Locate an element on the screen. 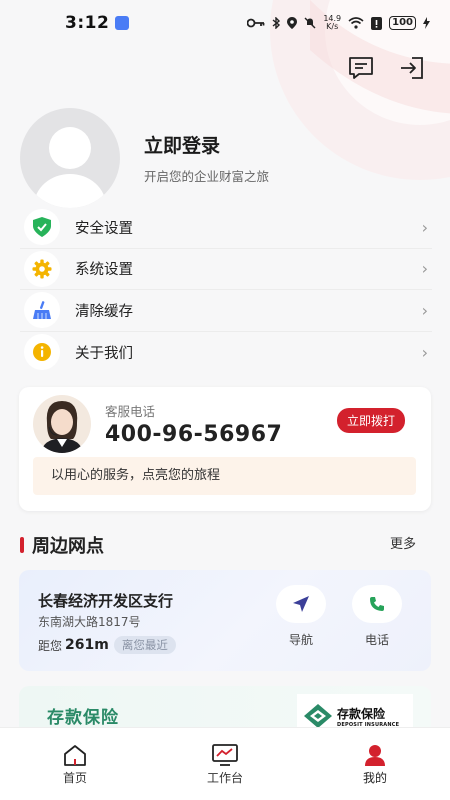  battery-level: 100 is located at coordinates (402, 23).